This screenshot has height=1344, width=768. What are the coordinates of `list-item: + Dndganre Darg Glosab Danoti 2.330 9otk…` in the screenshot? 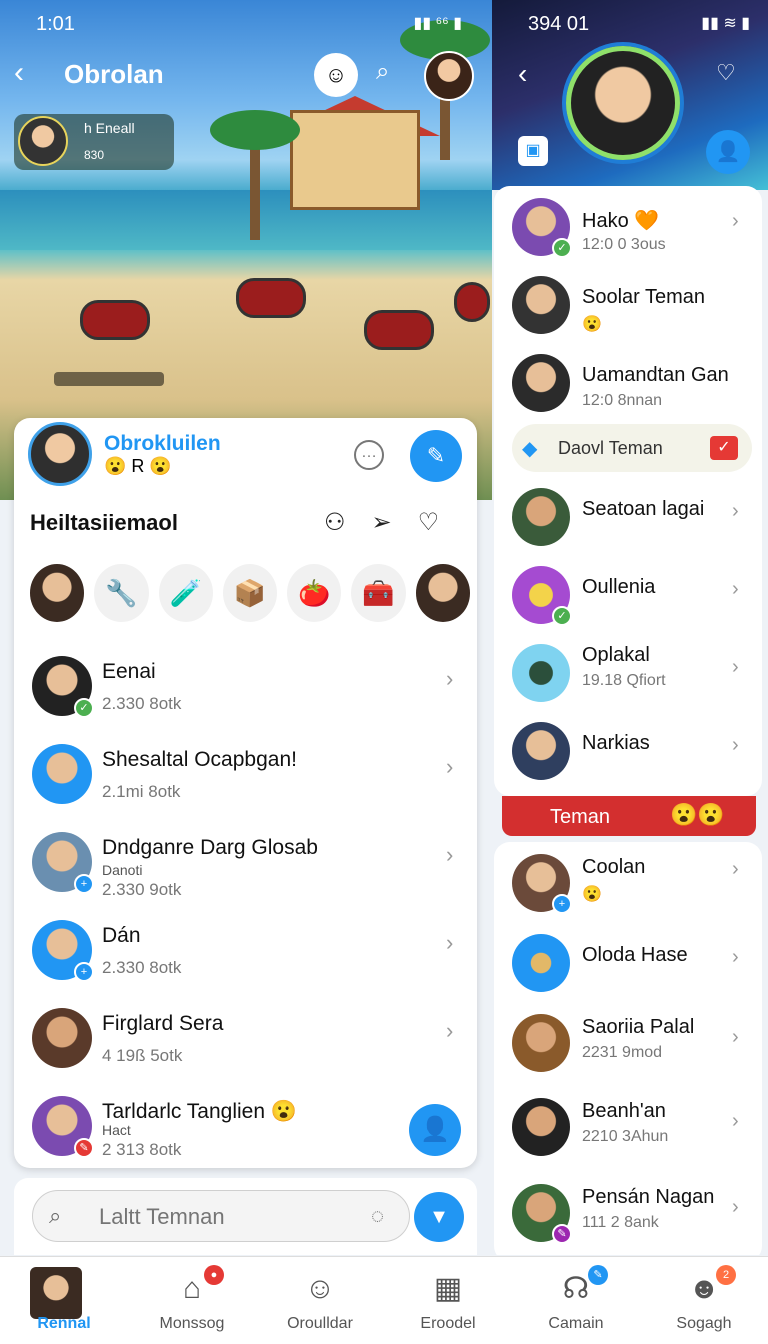 It's located at (245, 868).